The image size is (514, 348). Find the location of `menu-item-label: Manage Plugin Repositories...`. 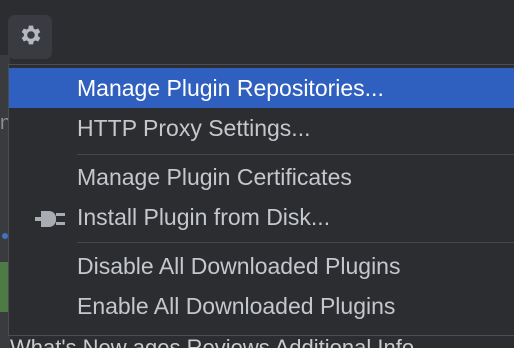

menu-item-label: Manage Plugin Repositories... is located at coordinates (230, 87).